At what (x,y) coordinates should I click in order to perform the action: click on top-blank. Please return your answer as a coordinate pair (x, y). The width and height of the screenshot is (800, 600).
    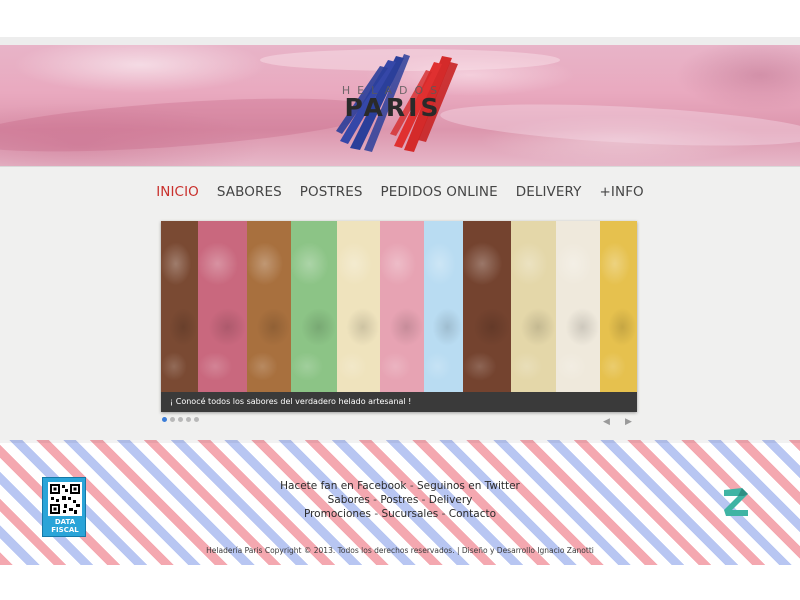
    Looking at the image, I should click on (400, 18).